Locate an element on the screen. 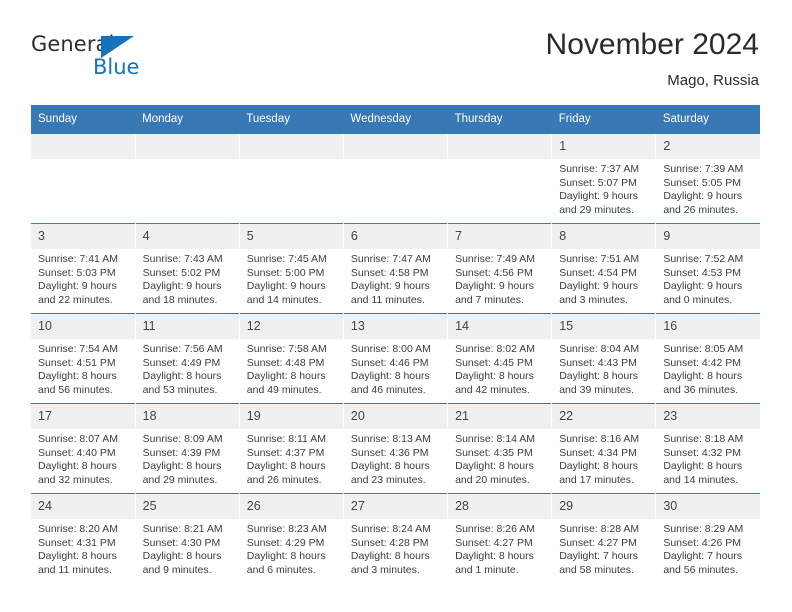  day-number: 2 is located at coordinates (708, 146).